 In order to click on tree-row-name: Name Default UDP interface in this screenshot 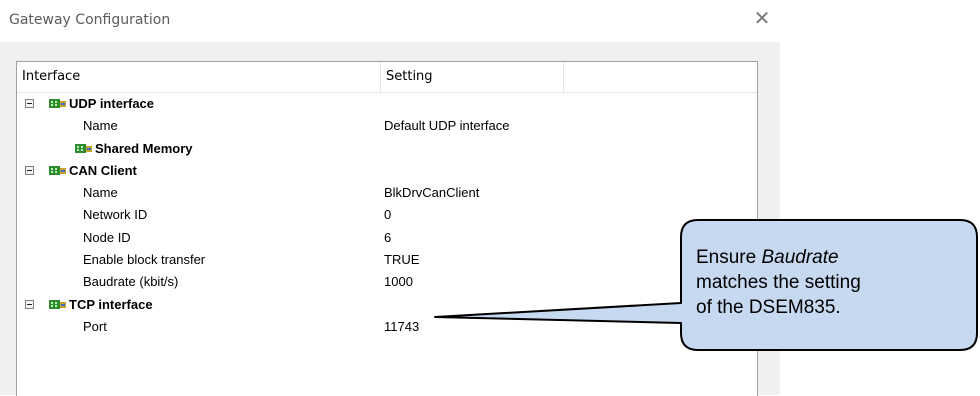, I will do `click(387, 126)`.